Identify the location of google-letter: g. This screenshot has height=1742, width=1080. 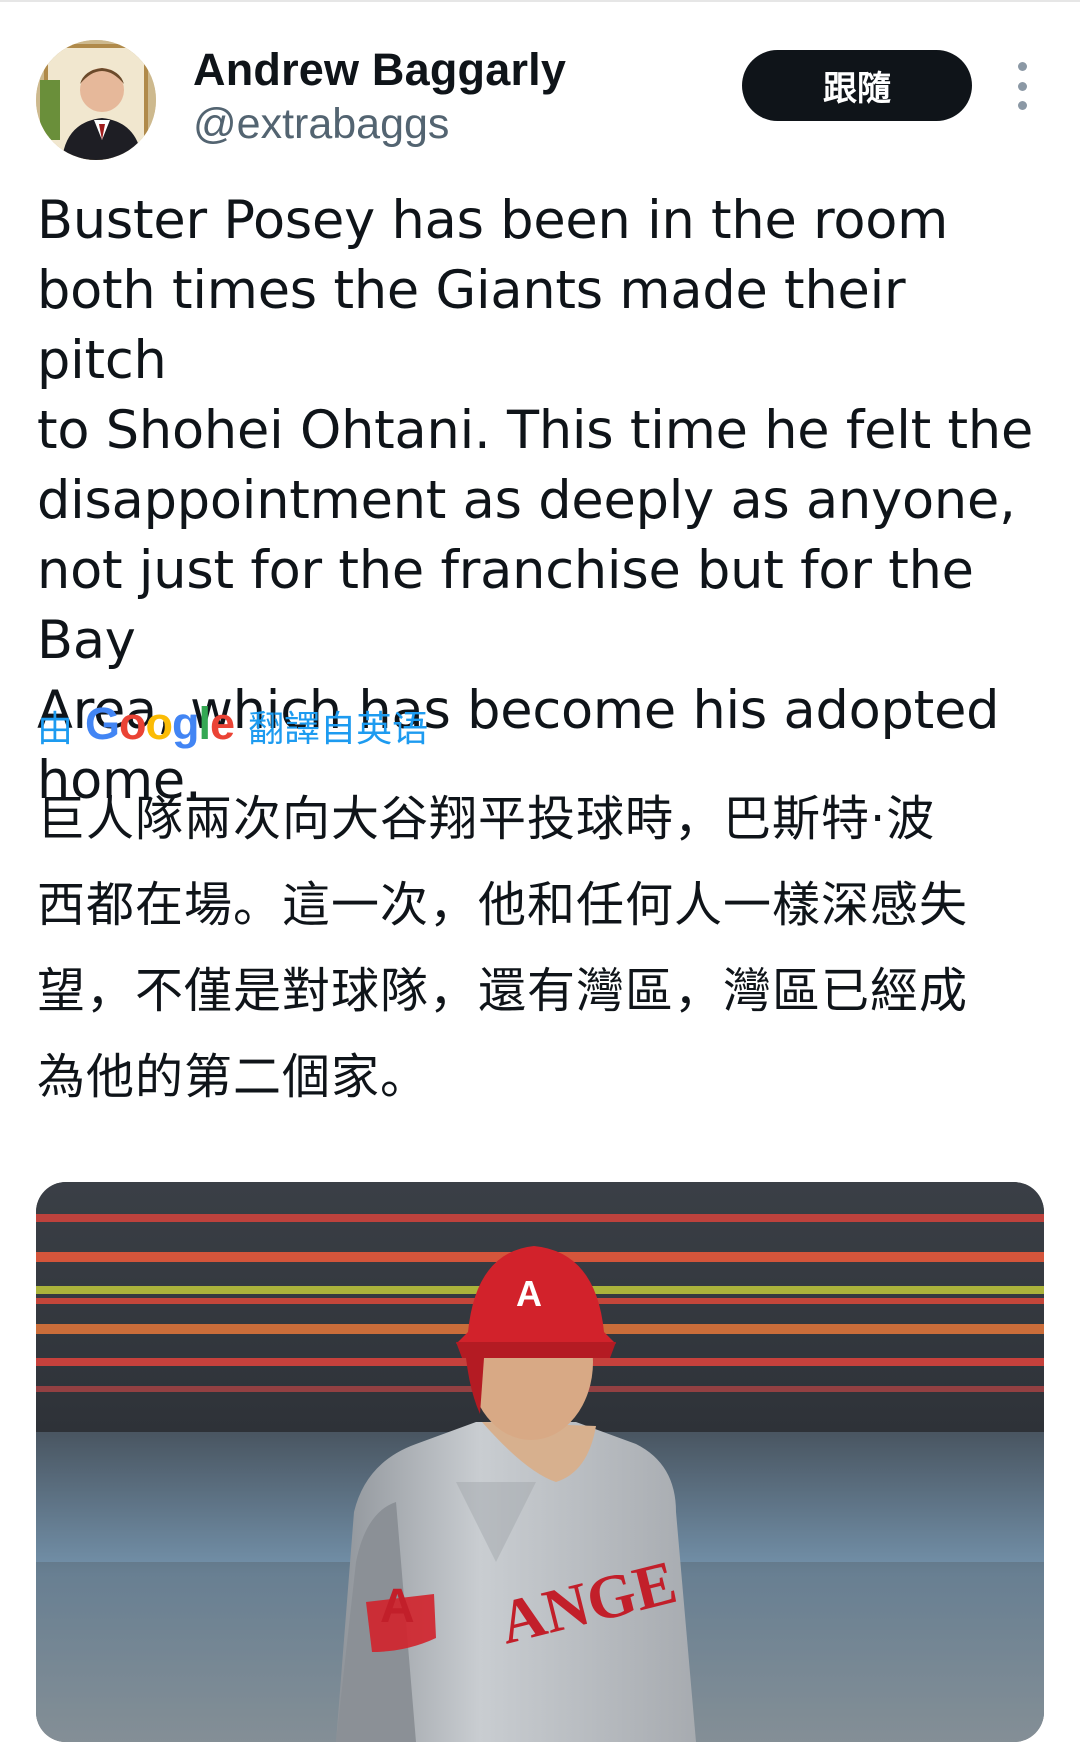
(185, 723).